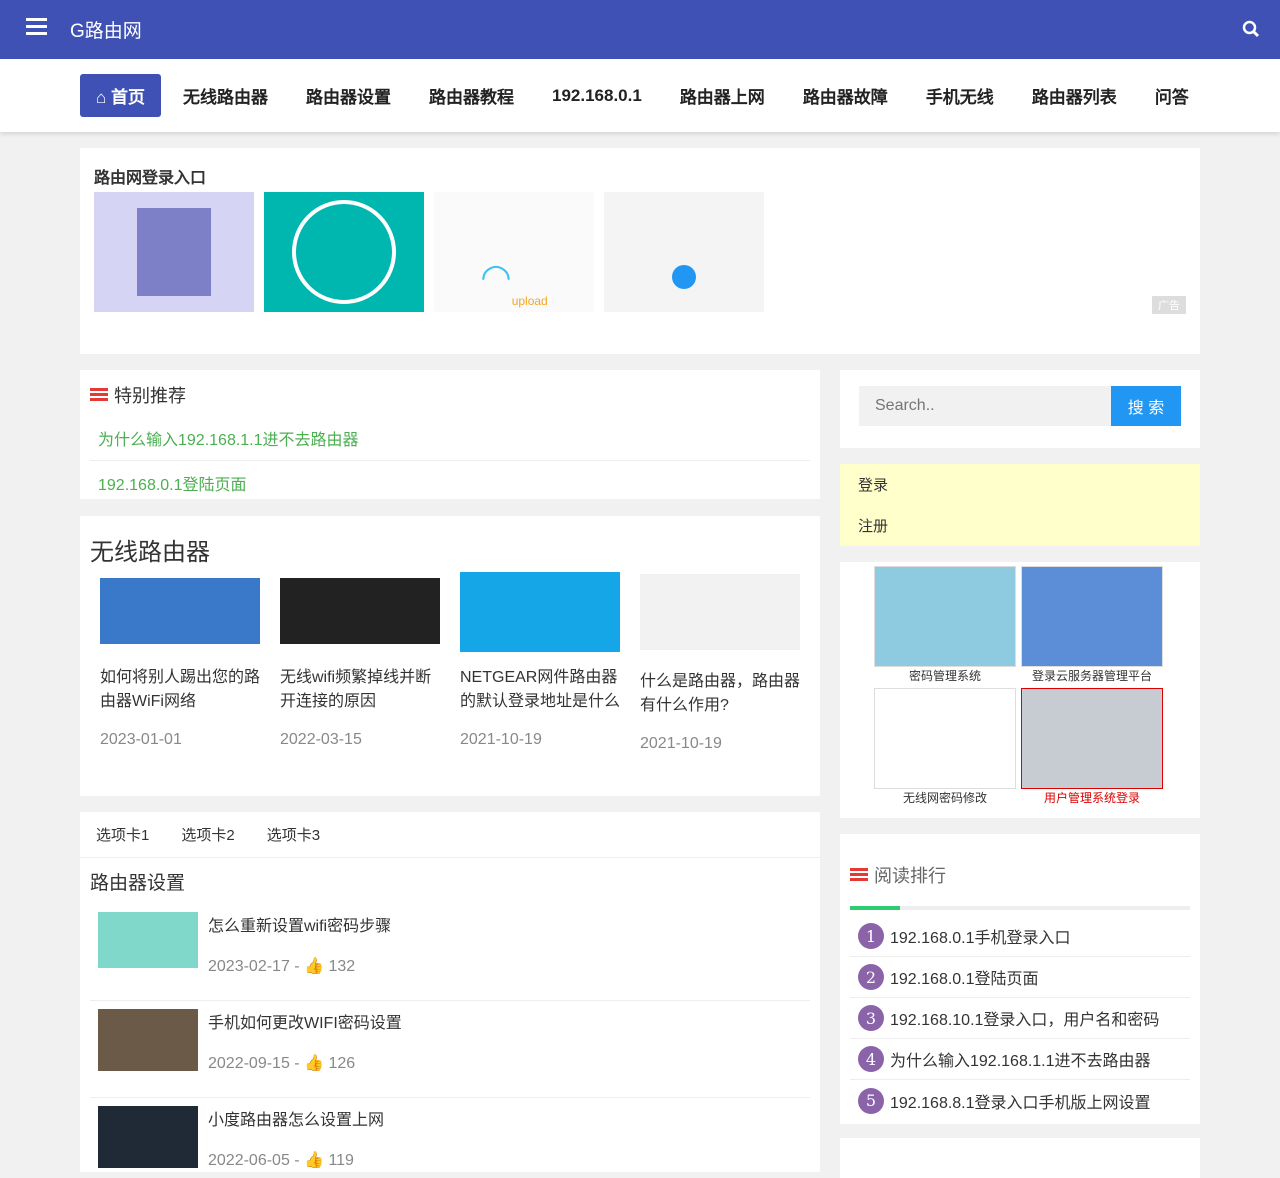 This screenshot has width=1280, height=1178. I want to click on article-title: 怎么重新设置wifi密码步骤, so click(299, 924).